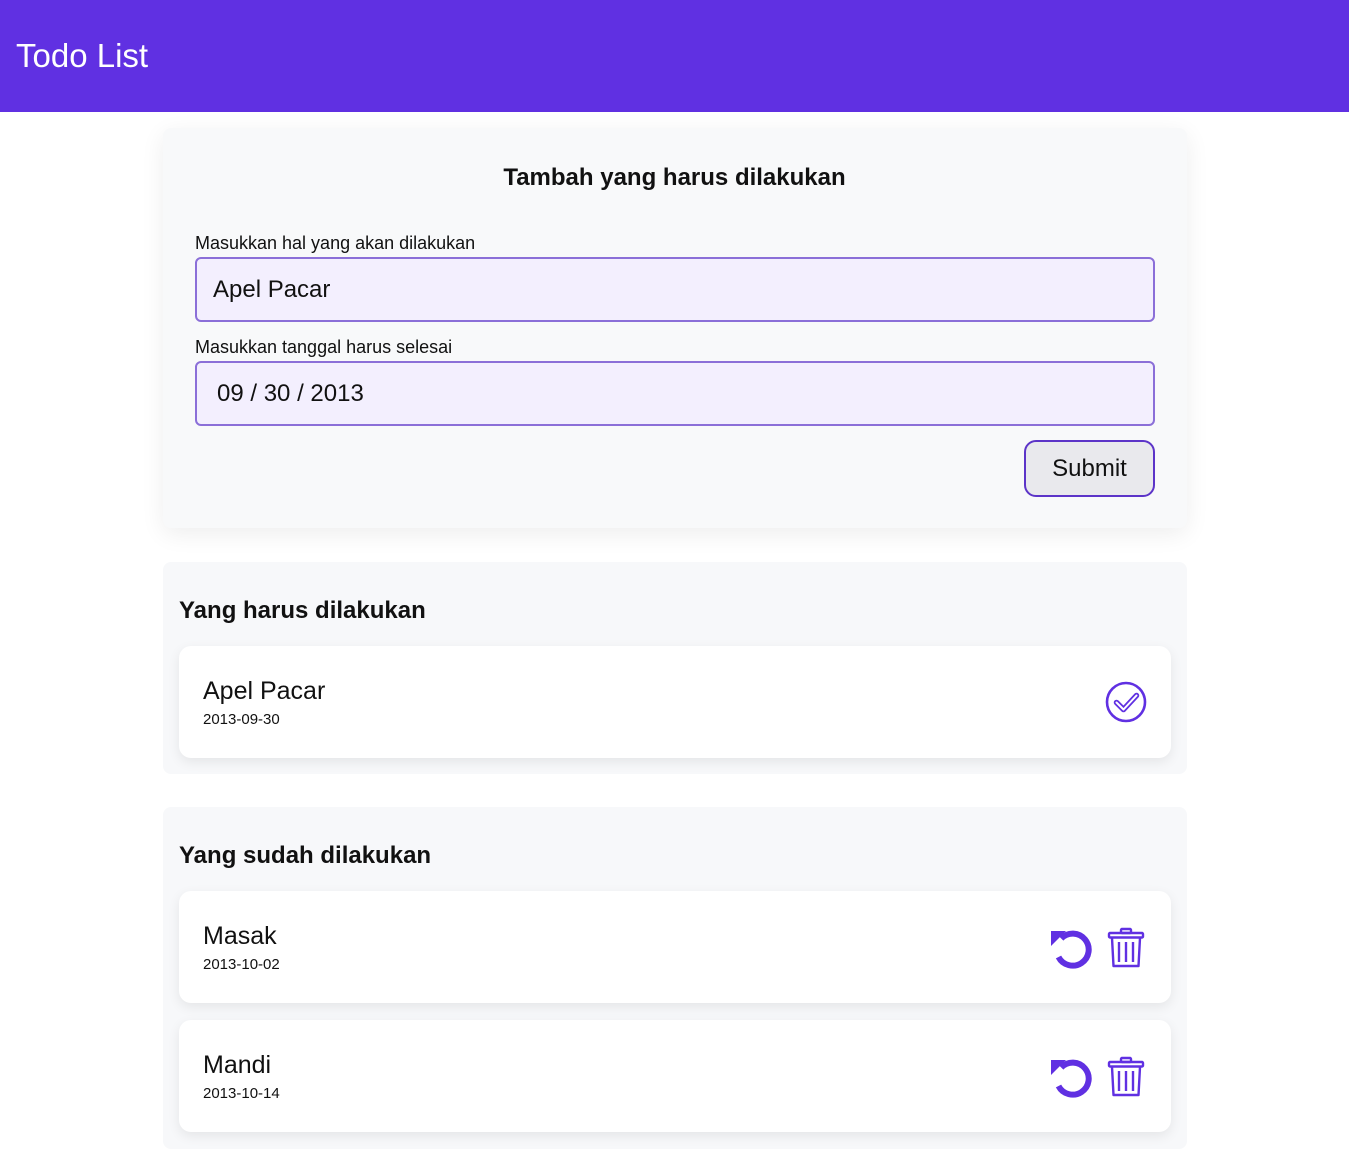 This screenshot has height=1165, width=1349. Describe the element at coordinates (675, 289) in the screenshot. I see `task-input: Apel Pacar` at that location.